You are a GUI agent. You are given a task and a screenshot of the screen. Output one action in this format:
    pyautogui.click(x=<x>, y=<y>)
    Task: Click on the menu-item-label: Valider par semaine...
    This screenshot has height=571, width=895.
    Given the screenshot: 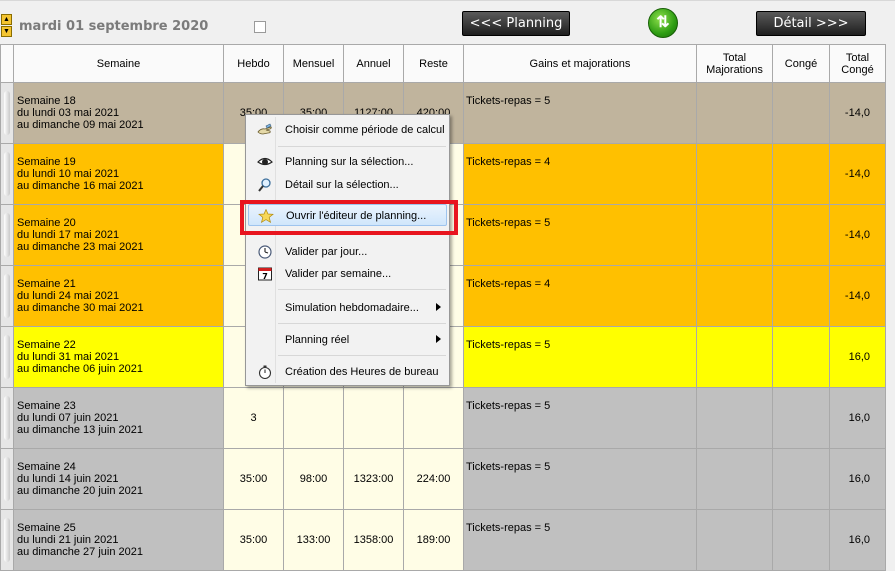 What is the action you would take?
    pyautogui.click(x=338, y=274)
    